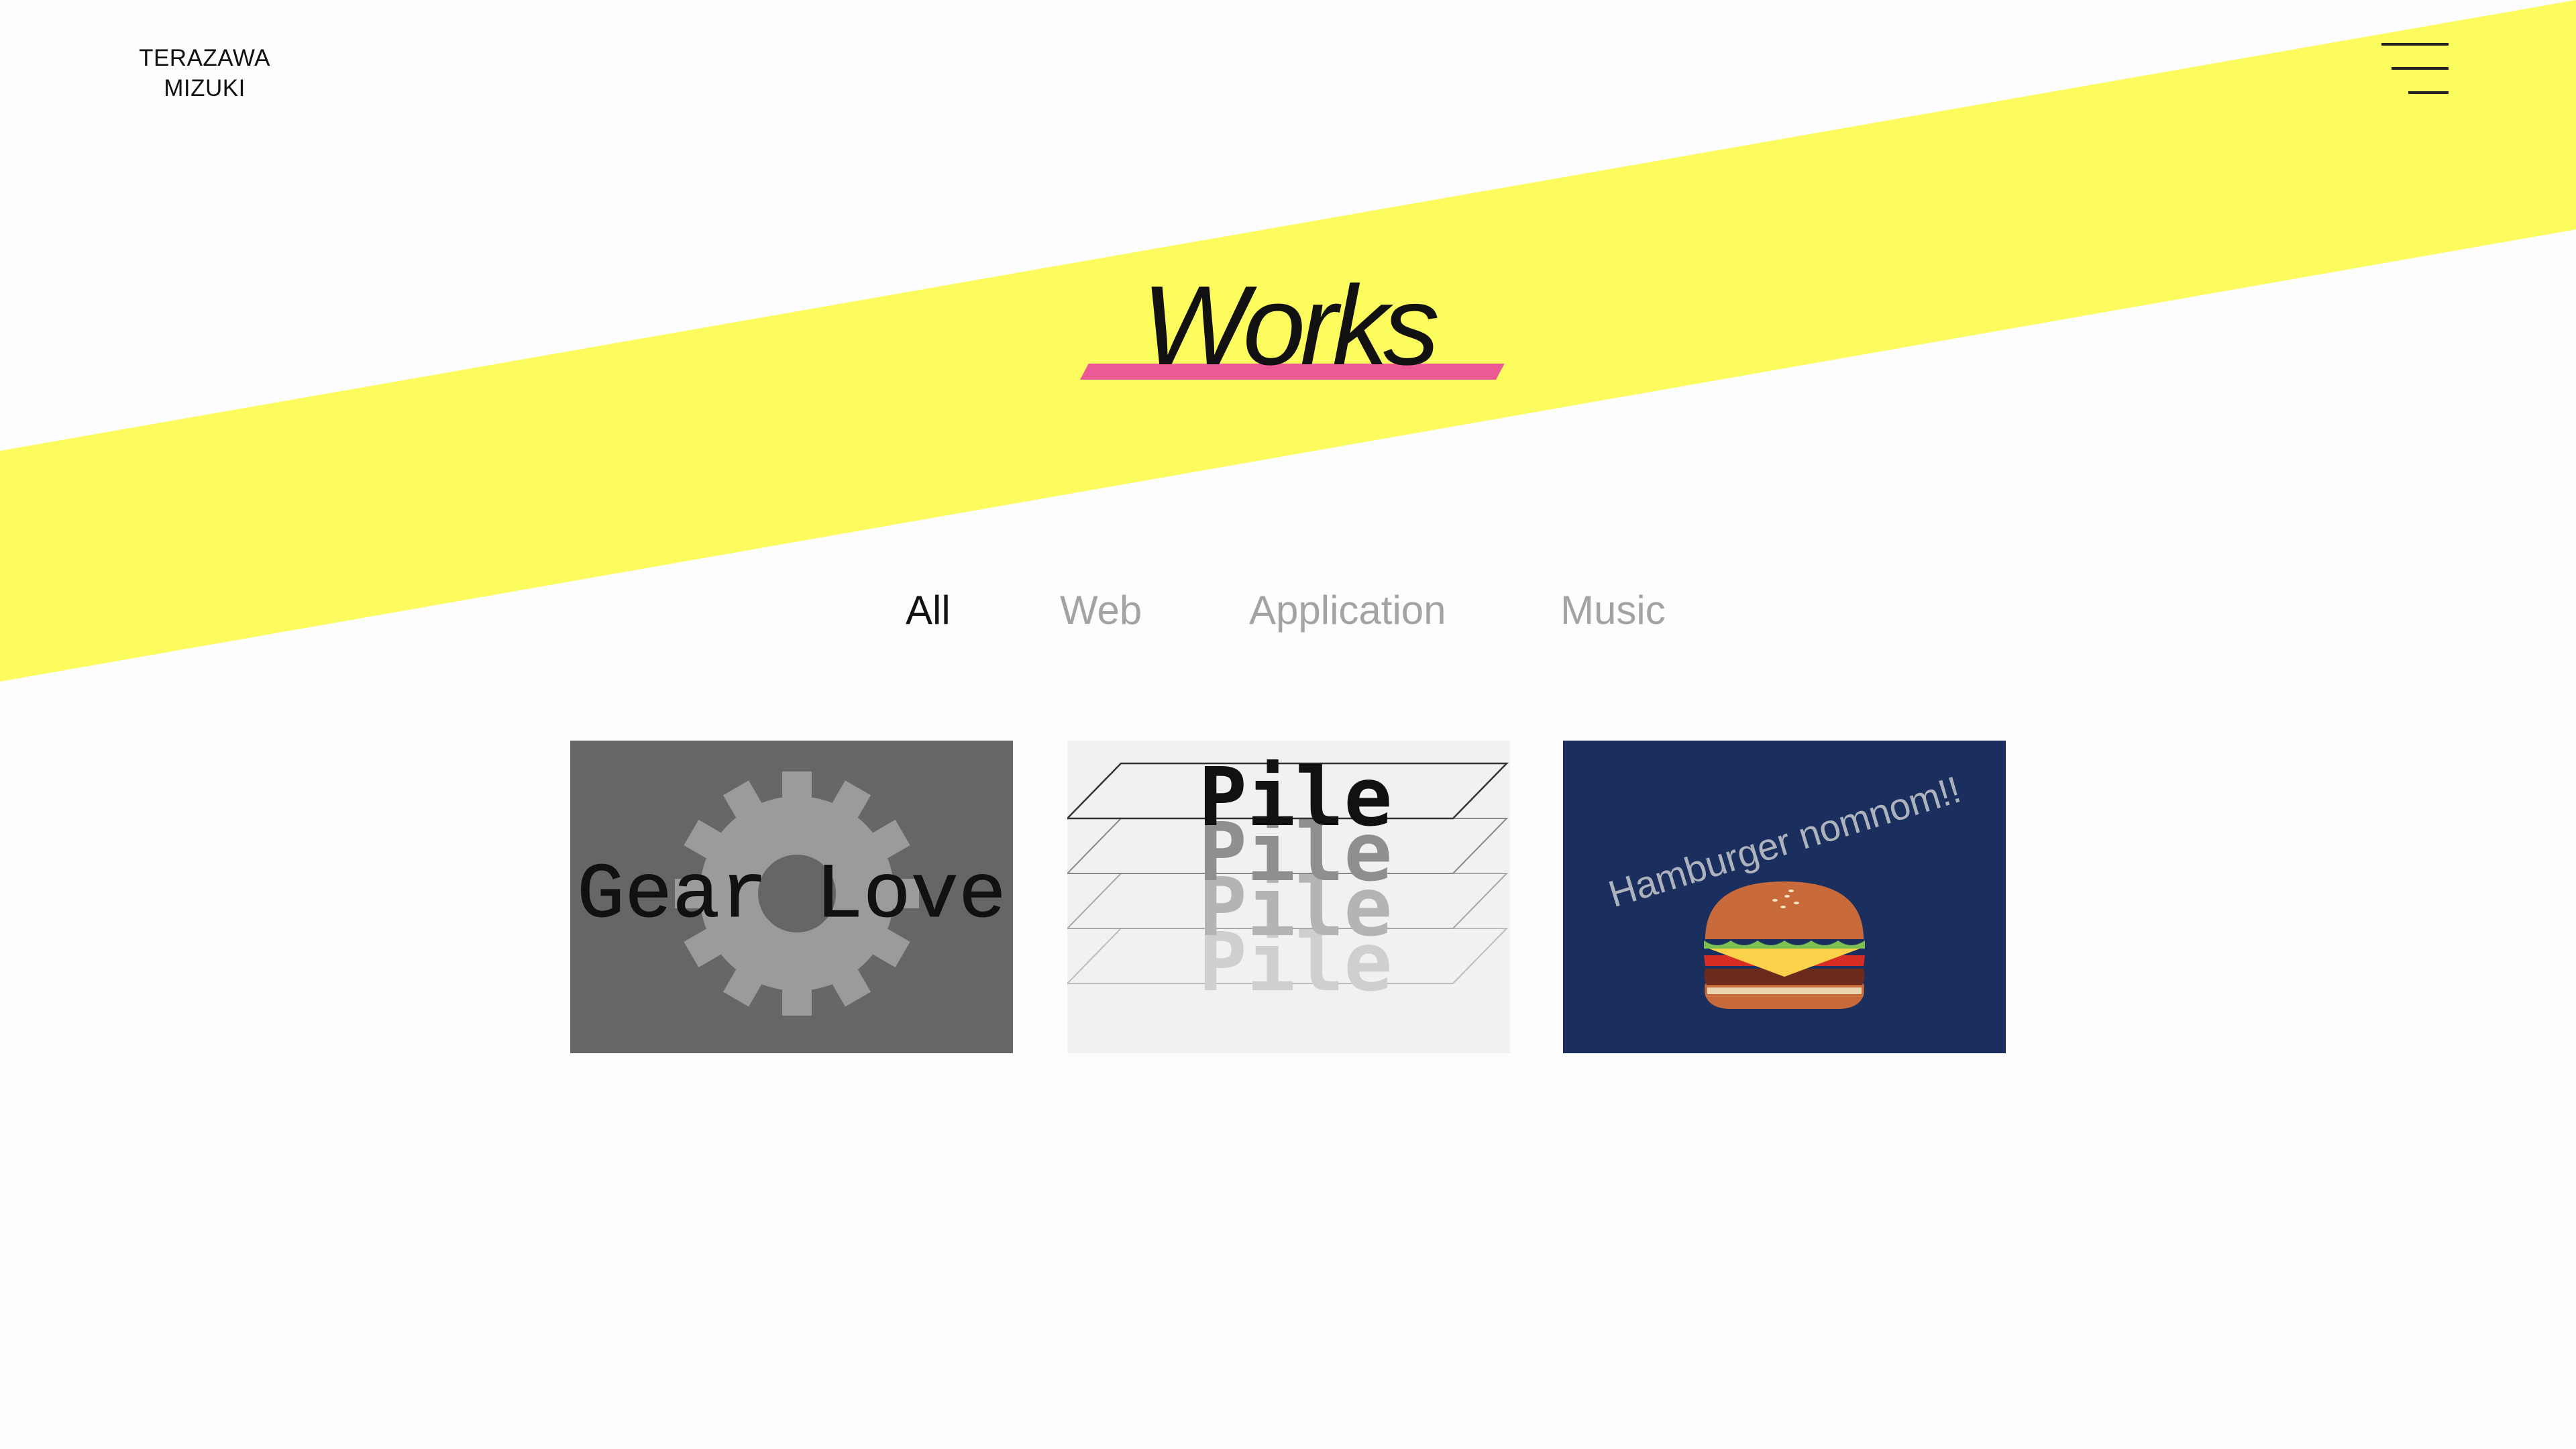  I want to click on pile-thumbnail: Pile Pile Pile Pile, so click(1288, 897).